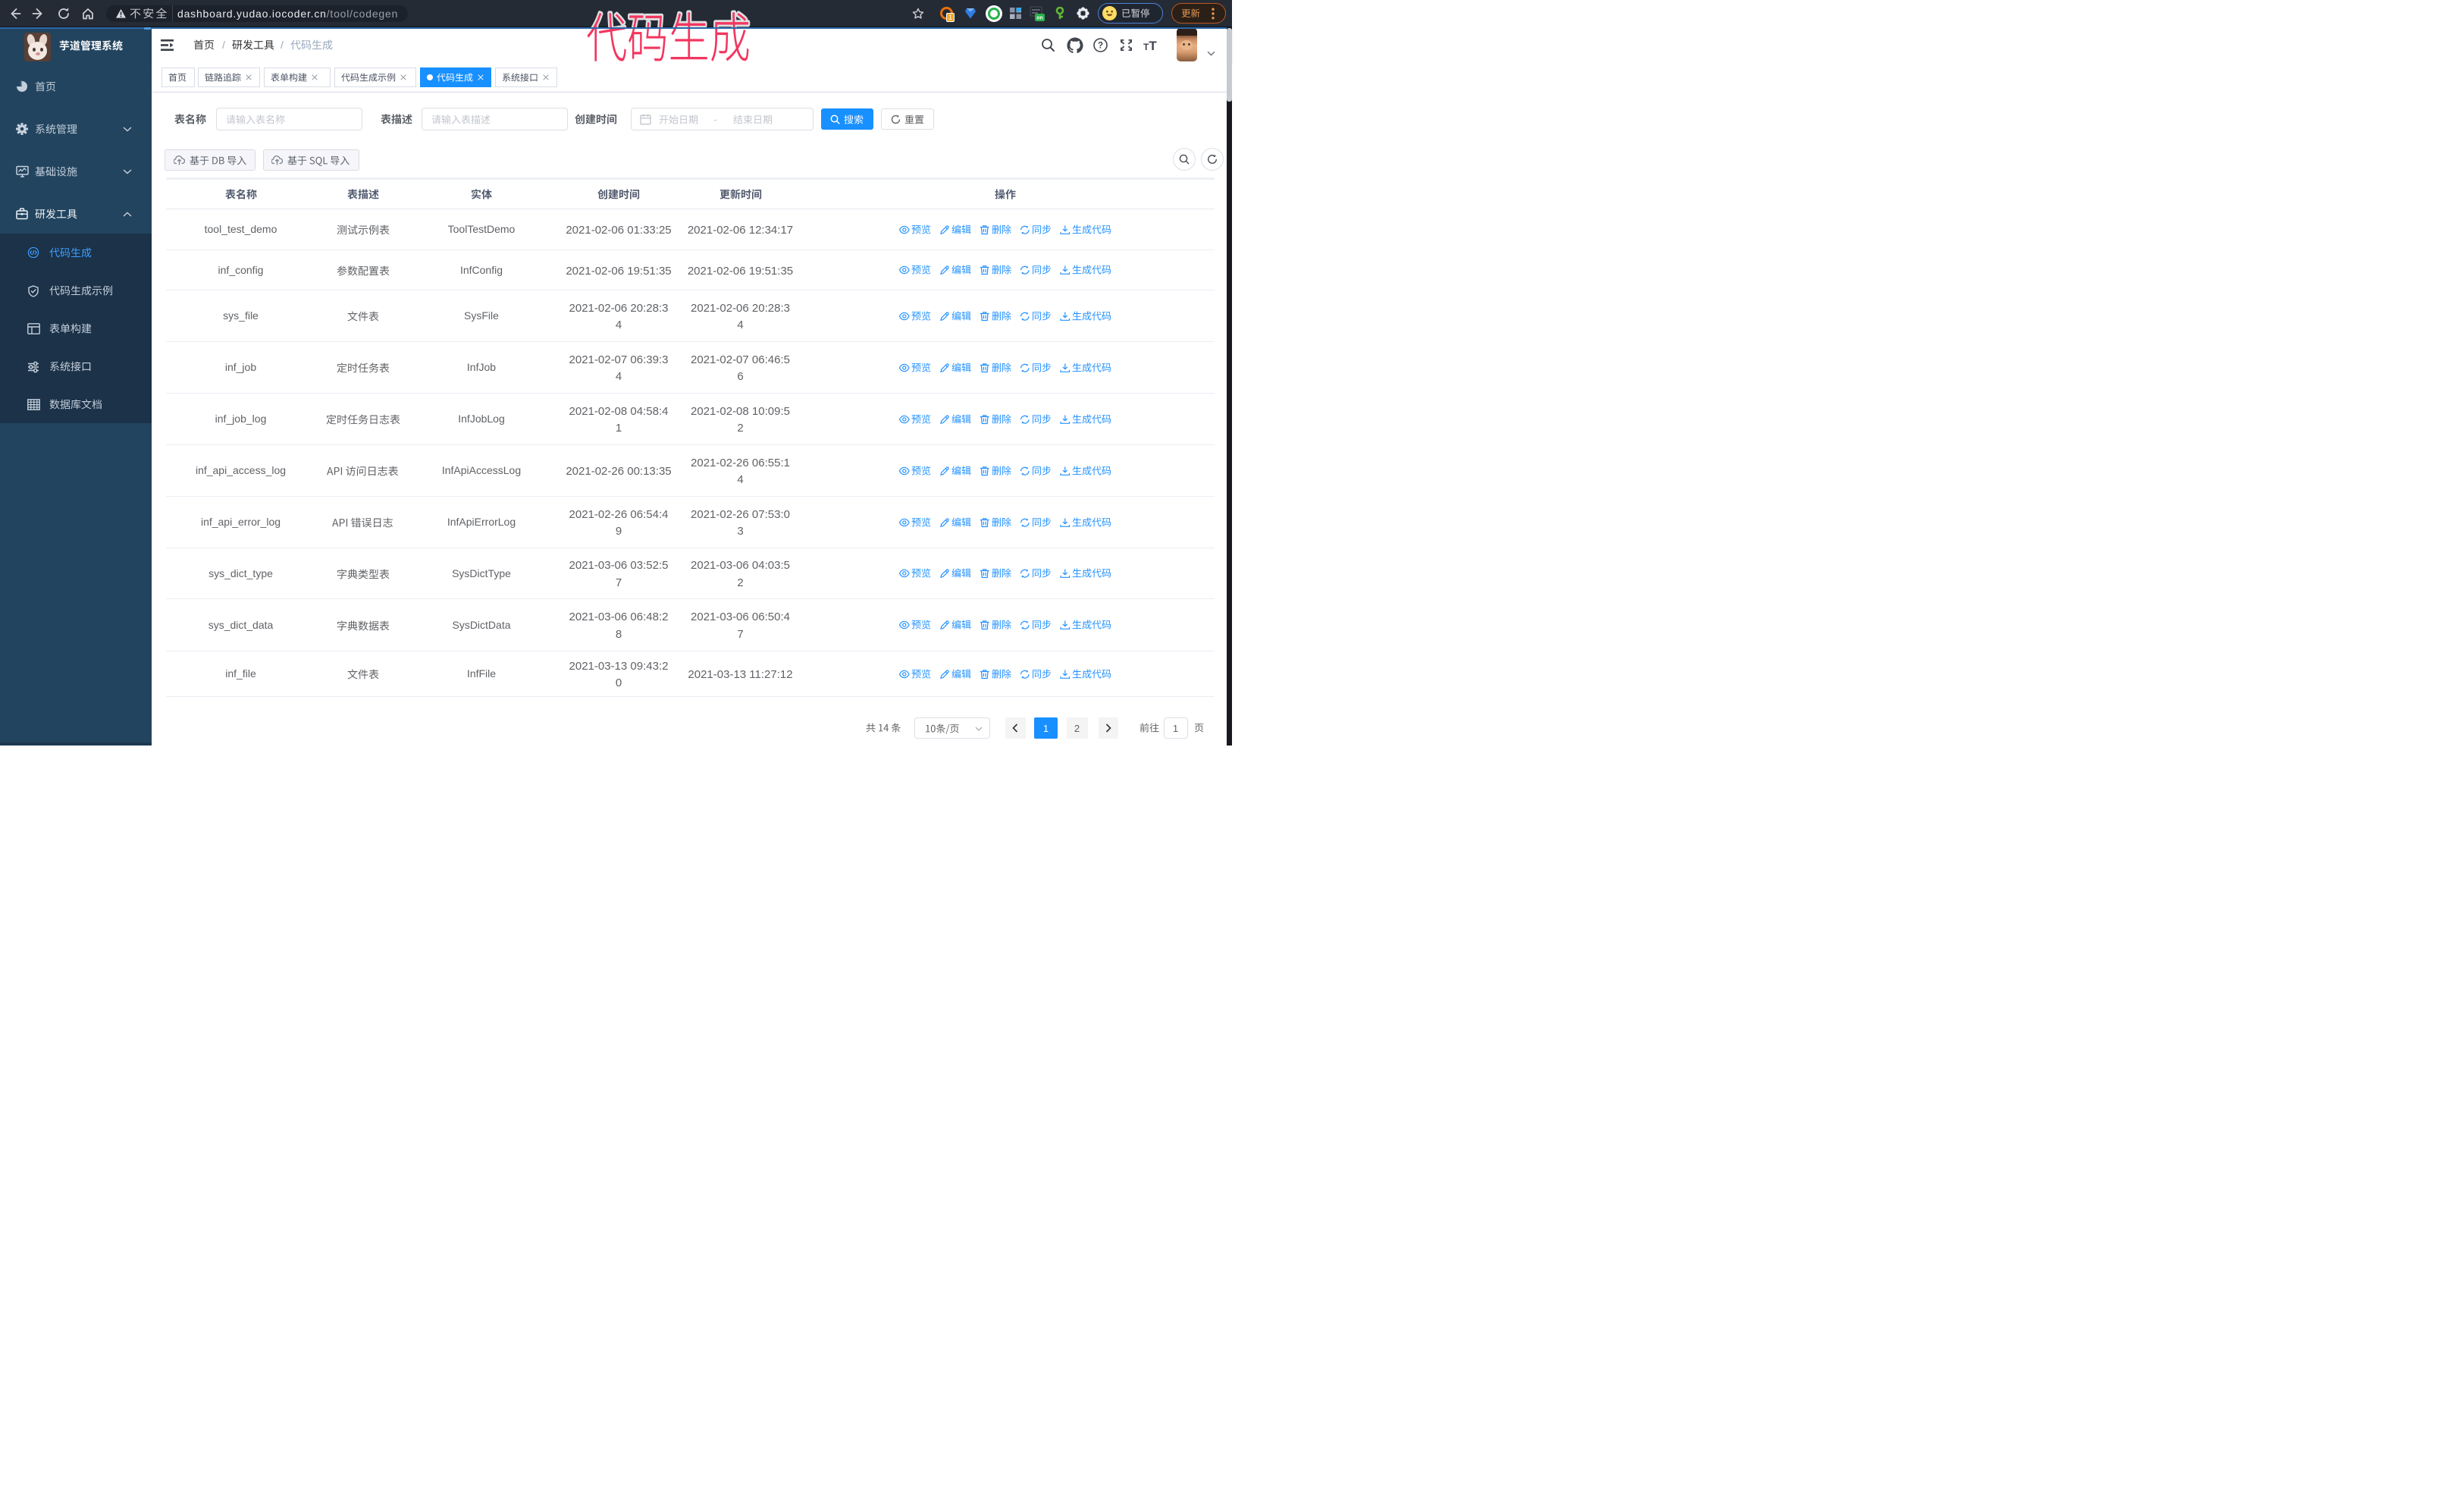  Describe the element at coordinates (1039, 18) in the screenshot. I see `svg-text: on` at that location.